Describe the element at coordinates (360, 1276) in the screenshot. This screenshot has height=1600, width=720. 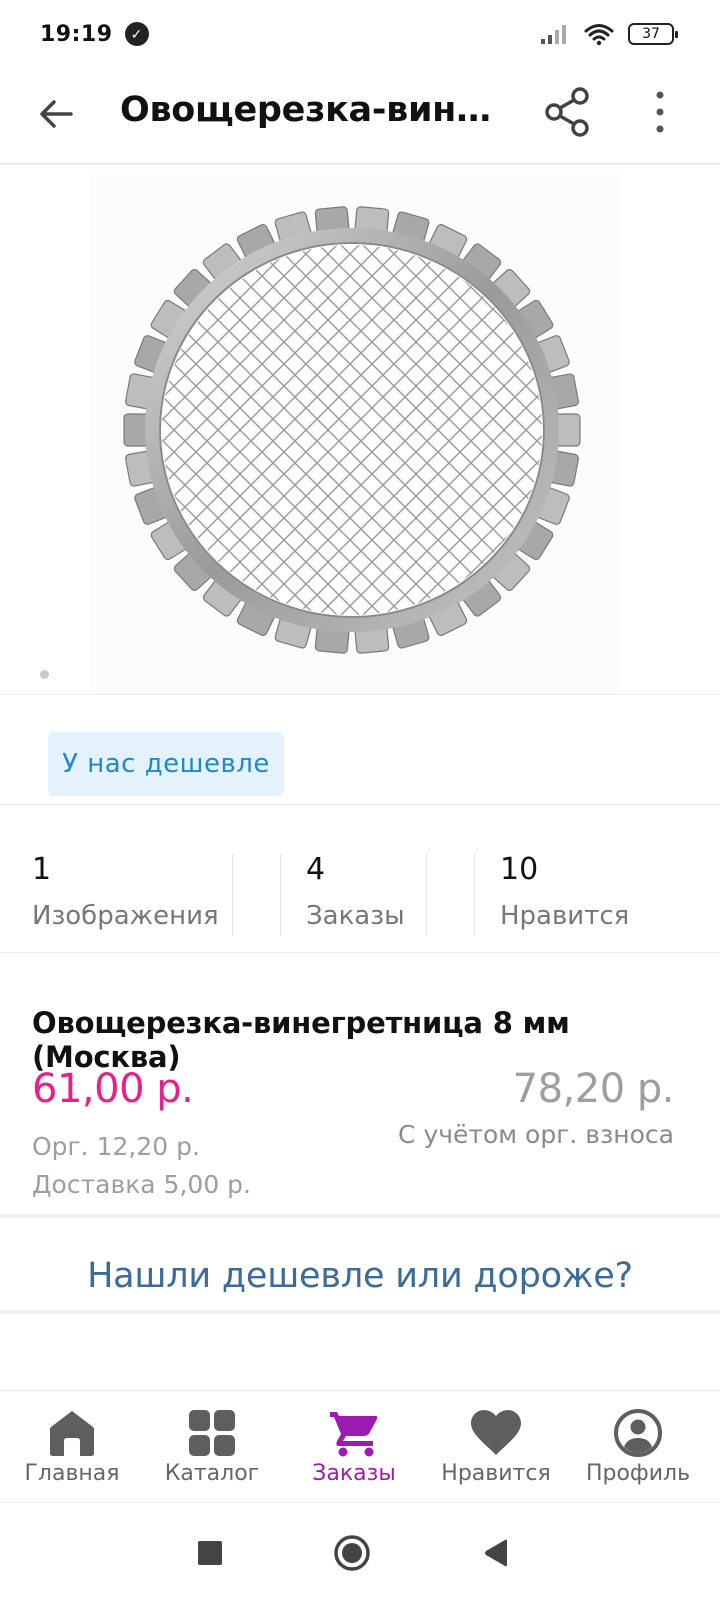
I see `found-cheaper-link: Нашли дешевле или дороже?` at that location.